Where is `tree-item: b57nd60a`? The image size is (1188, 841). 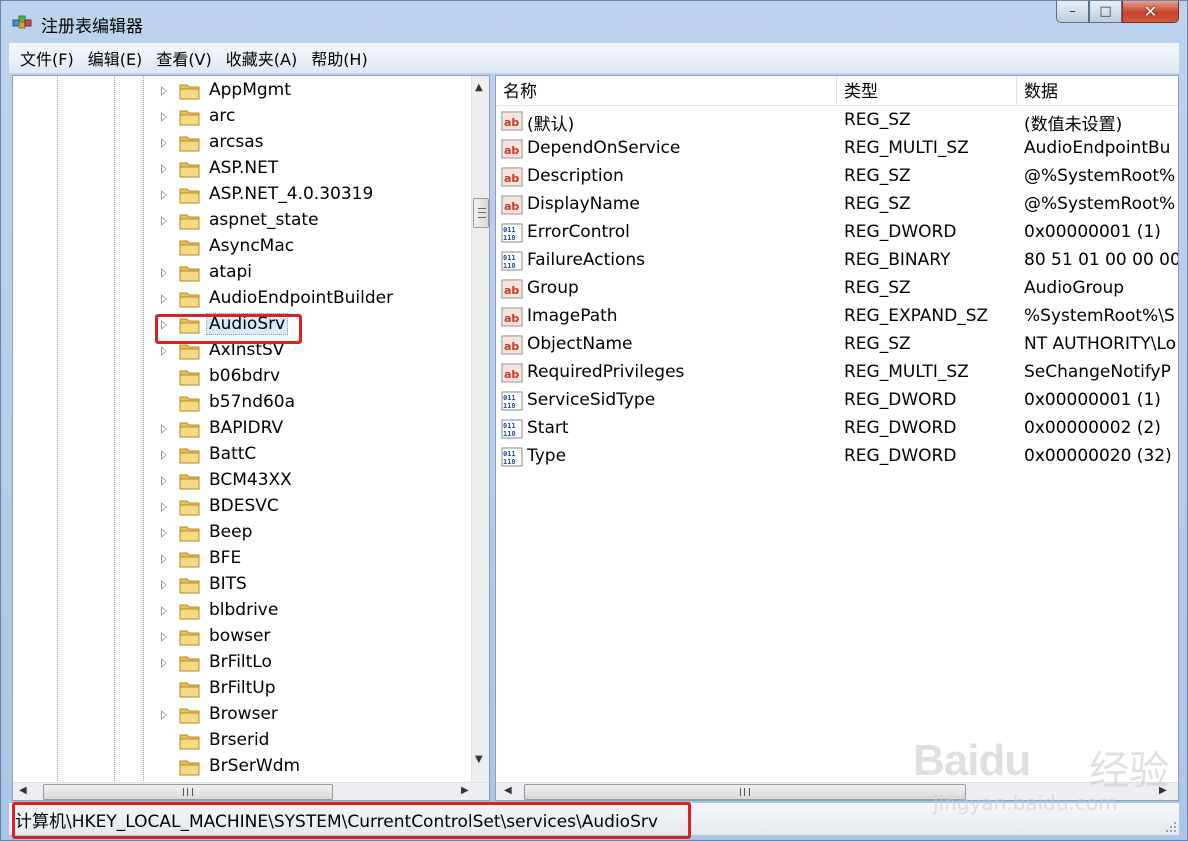
tree-item: b57nd60a is located at coordinates (238, 403).